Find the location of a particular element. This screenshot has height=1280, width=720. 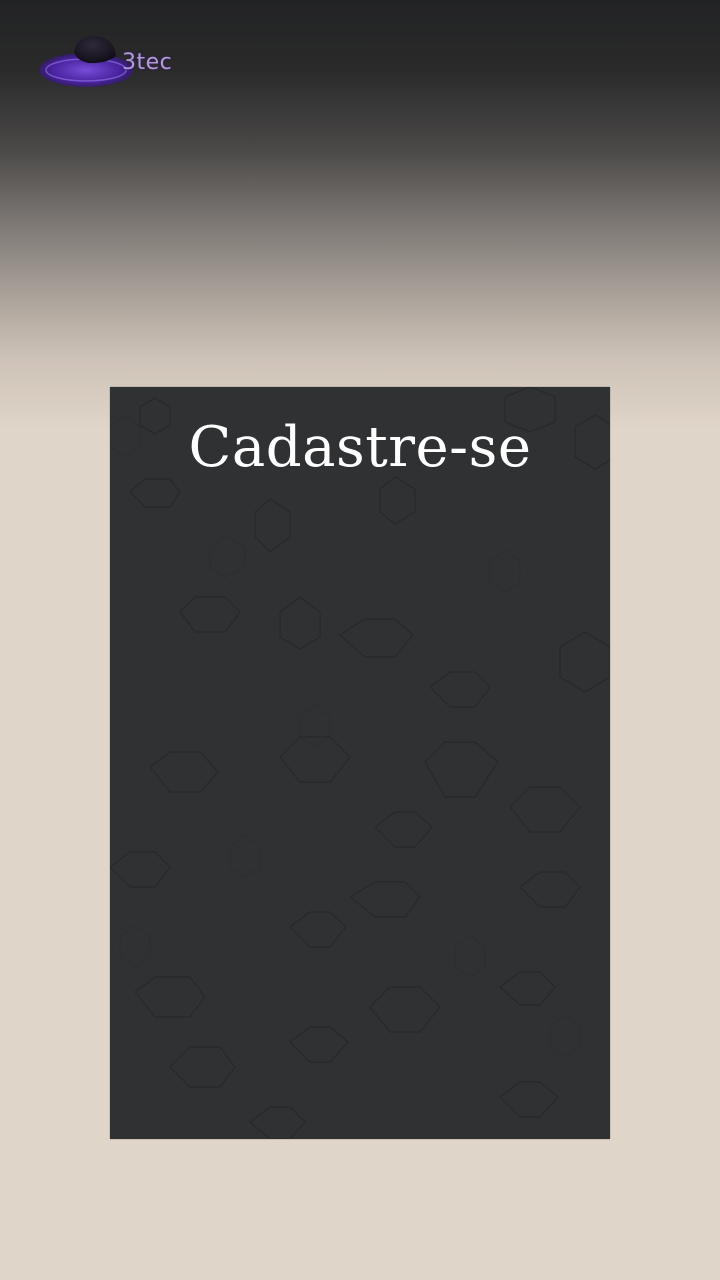

logo-text: 3tec is located at coordinates (147, 62).